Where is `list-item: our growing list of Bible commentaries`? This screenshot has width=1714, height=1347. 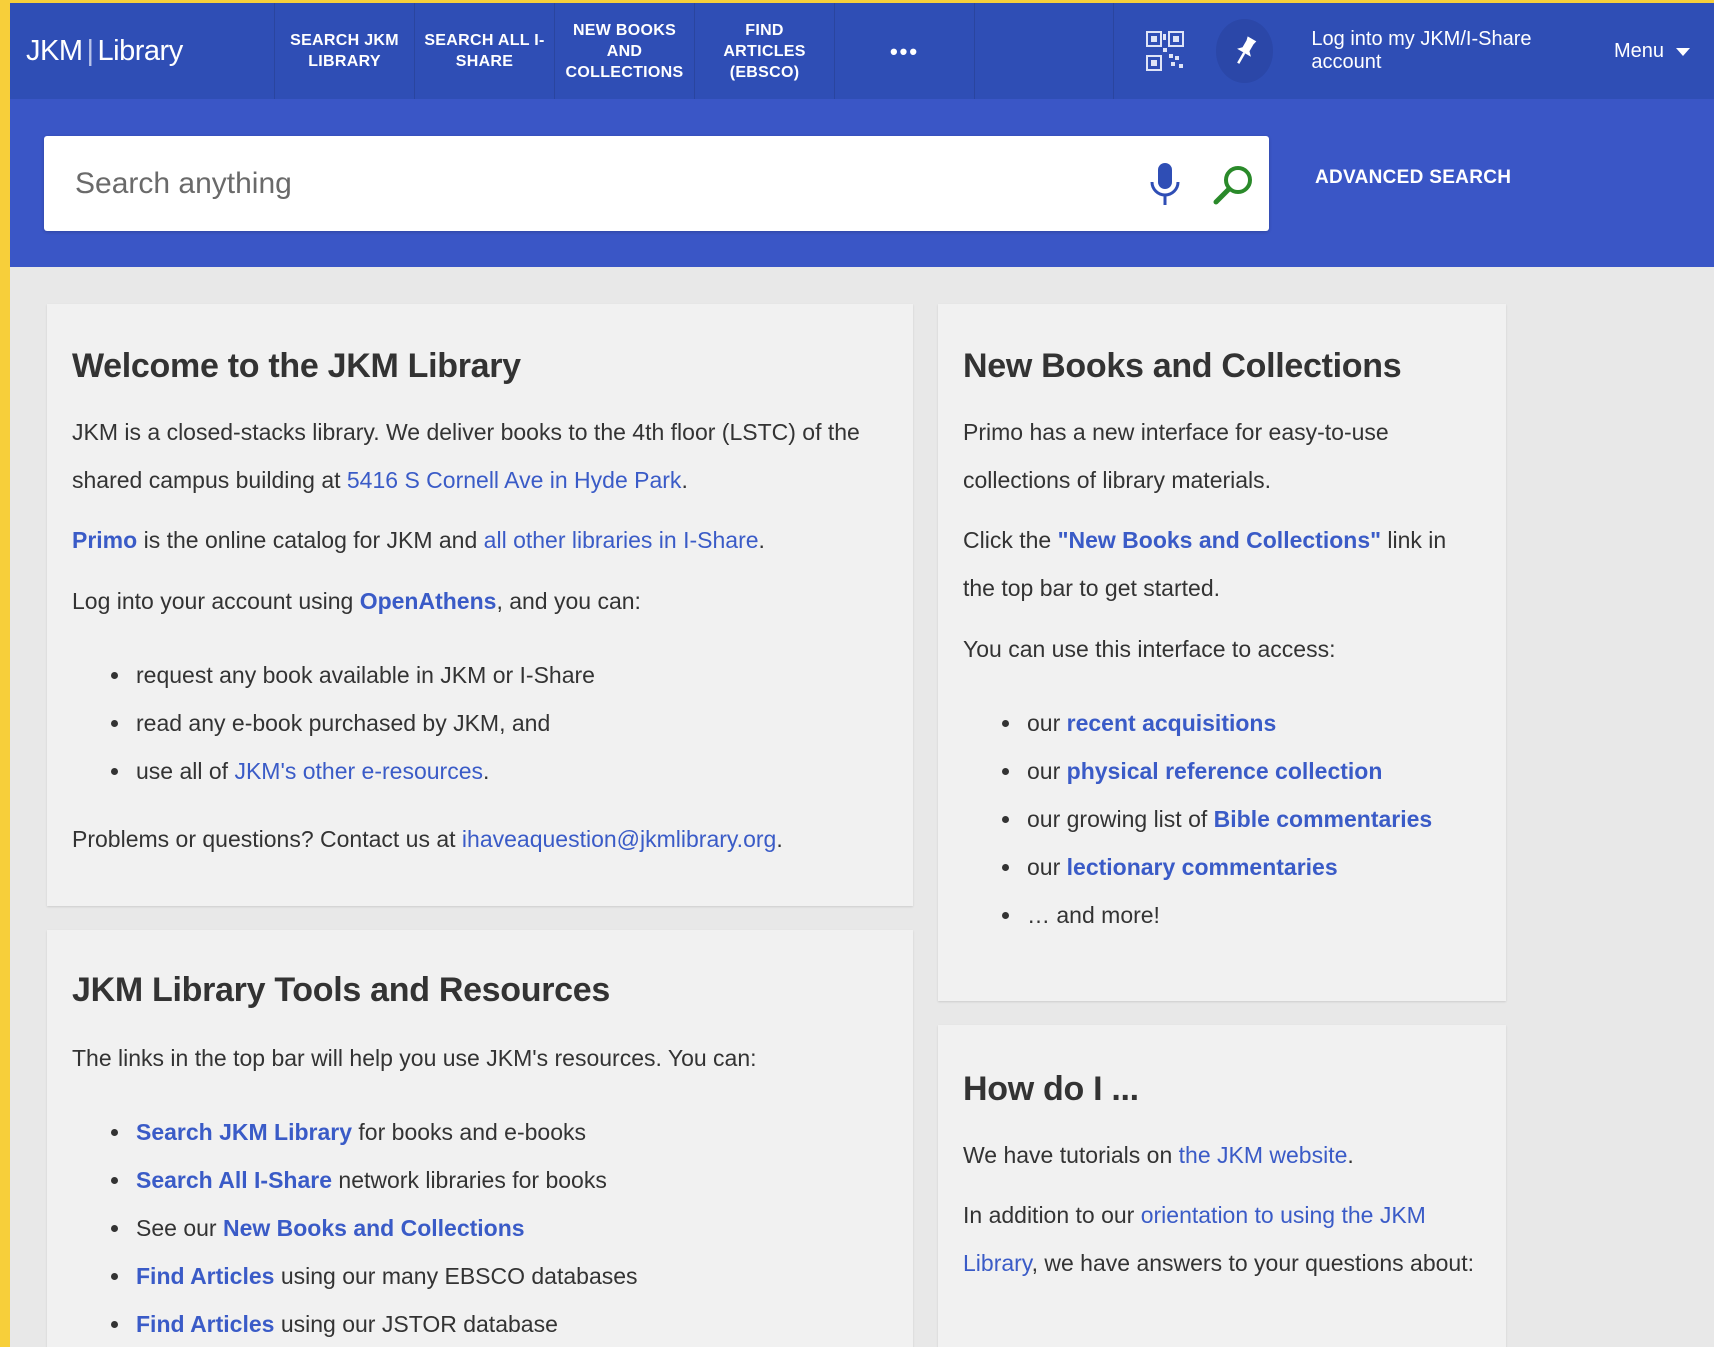
list-item: our growing list of Bible commentaries is located at coordinates (1241, 819).